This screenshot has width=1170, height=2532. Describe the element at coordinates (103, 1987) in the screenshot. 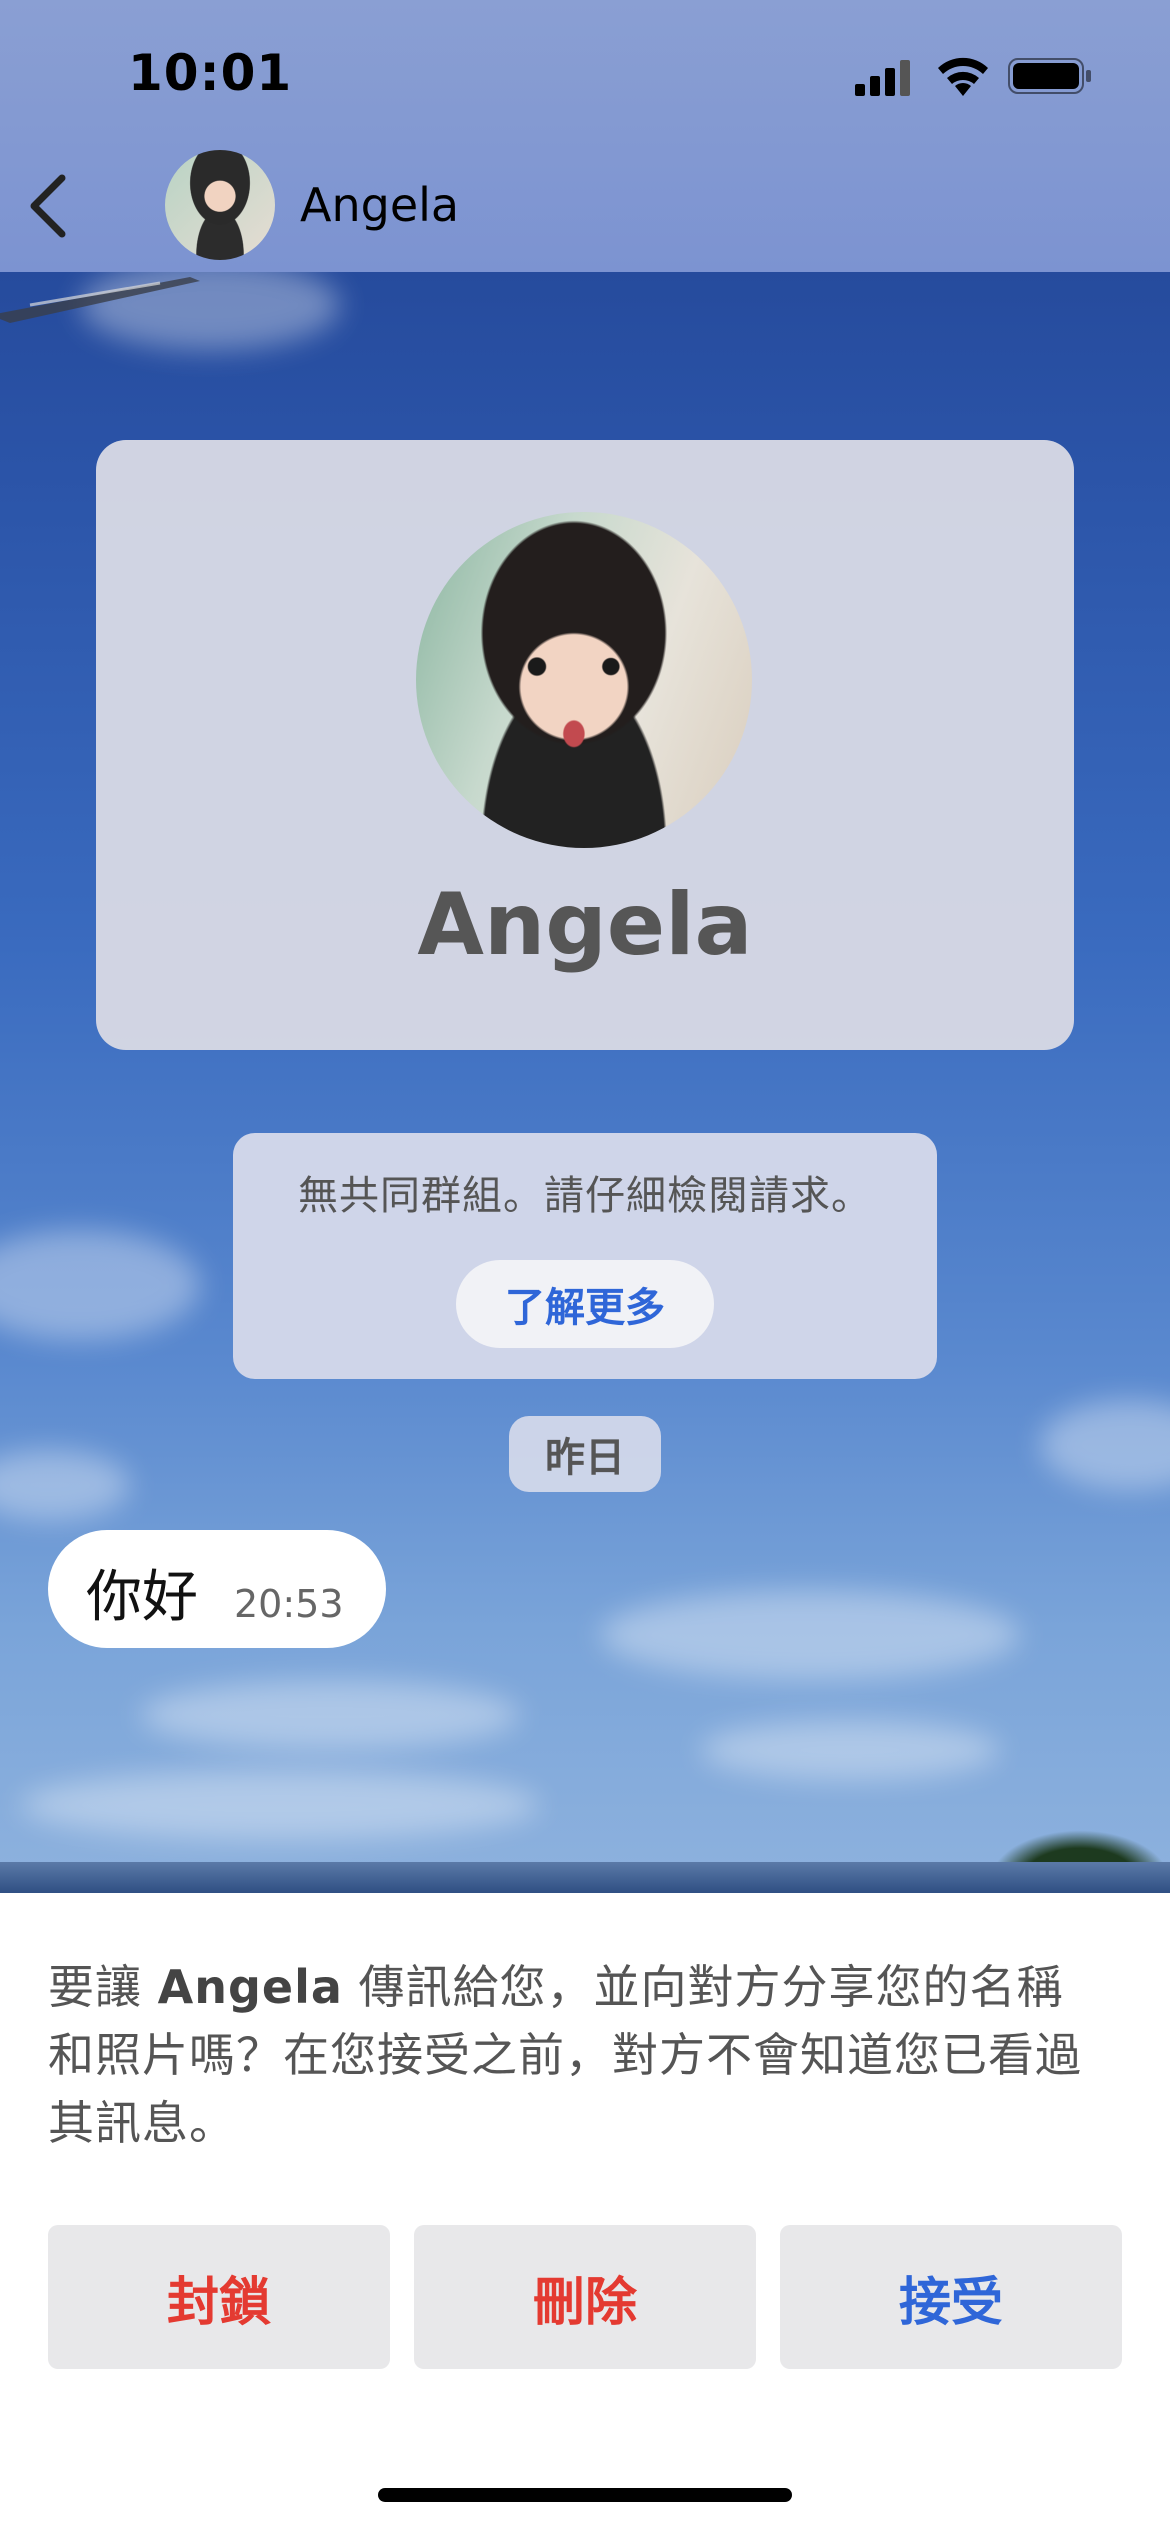

I see `prompt-prefix: 要讓` at that location.